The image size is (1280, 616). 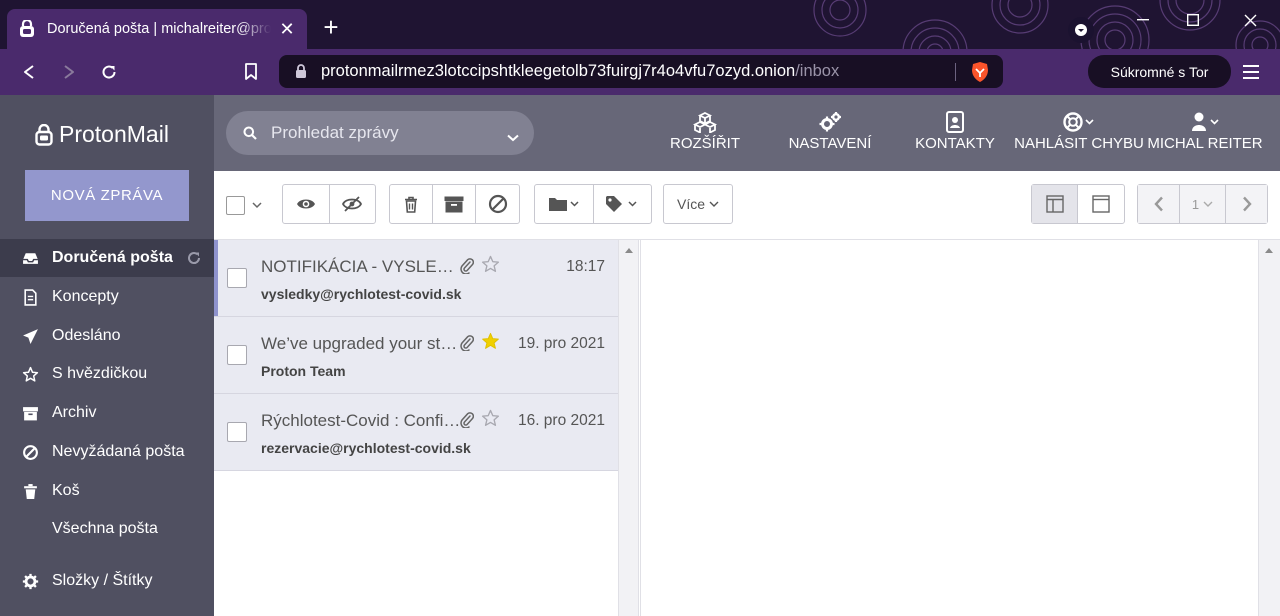 I want to click on sidebar-item-all-mail: Všechna pošta, so click(x=107, y=529).